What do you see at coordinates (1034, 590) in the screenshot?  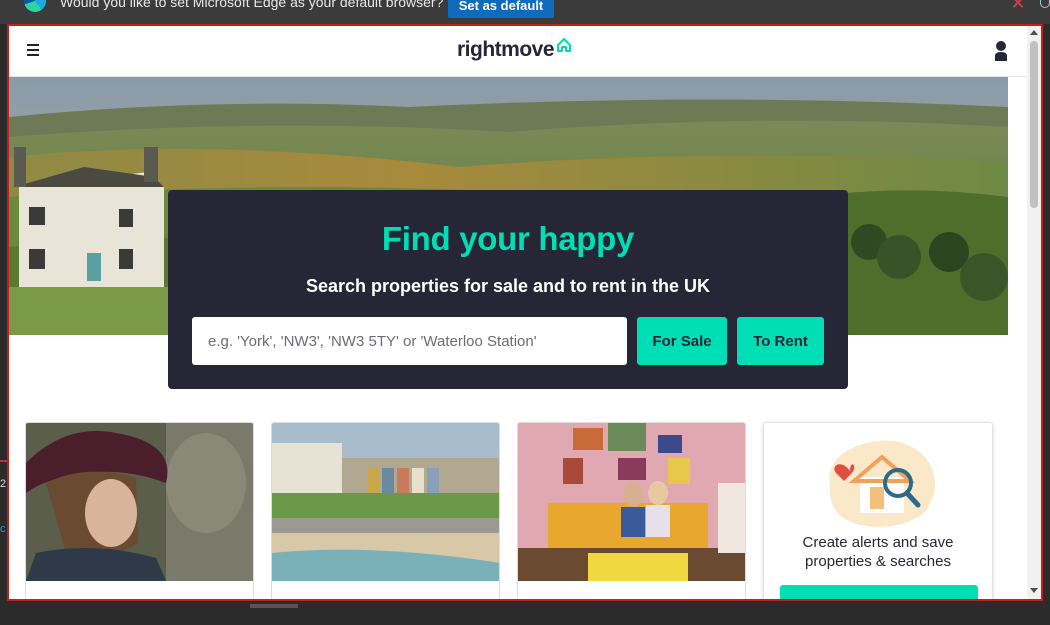 I see `scroll-down-arrow-icon` at bounding box center [1034, 590].